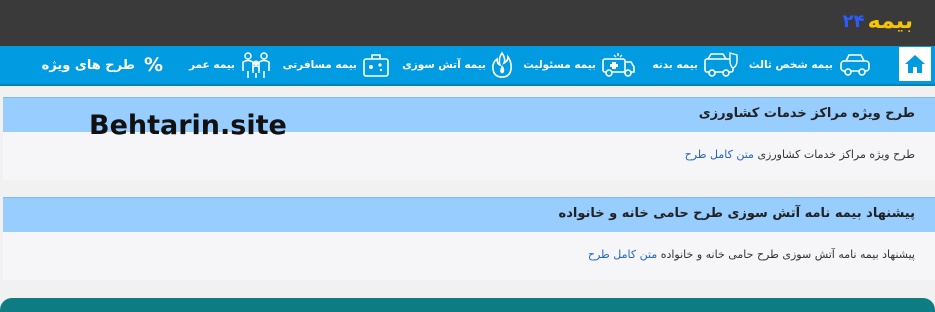  What do you see at coordinates (467, 305) in the screenshot?
I see `footer-bar` at bounding box center [467, 305].